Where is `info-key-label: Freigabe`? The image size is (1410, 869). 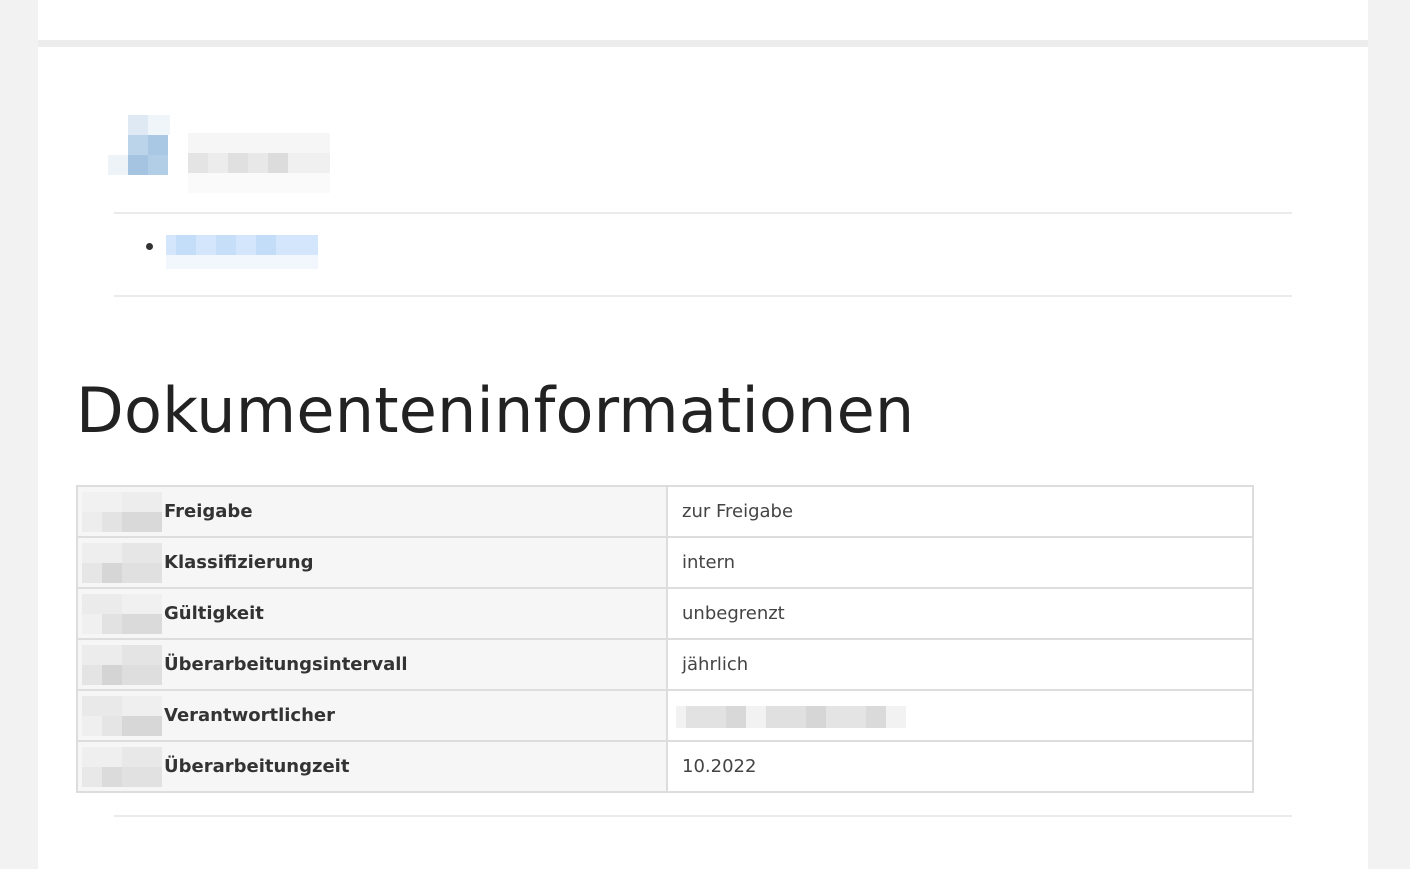
info-key-label: Freigabe is located at coordinates (208, 511).